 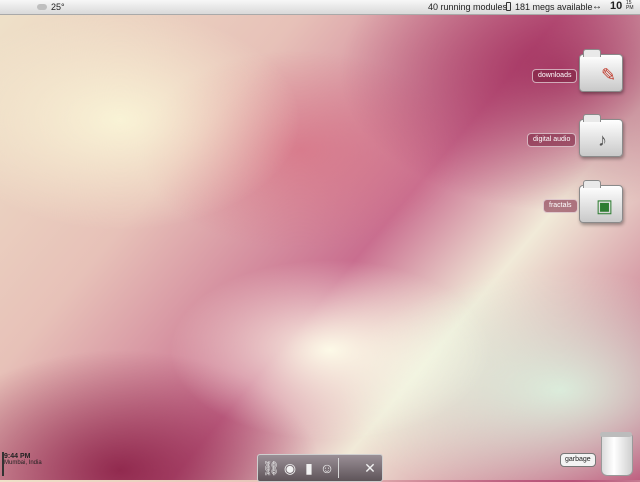 I want to click on fractals-label: fractals, so click(x=560, y=206).